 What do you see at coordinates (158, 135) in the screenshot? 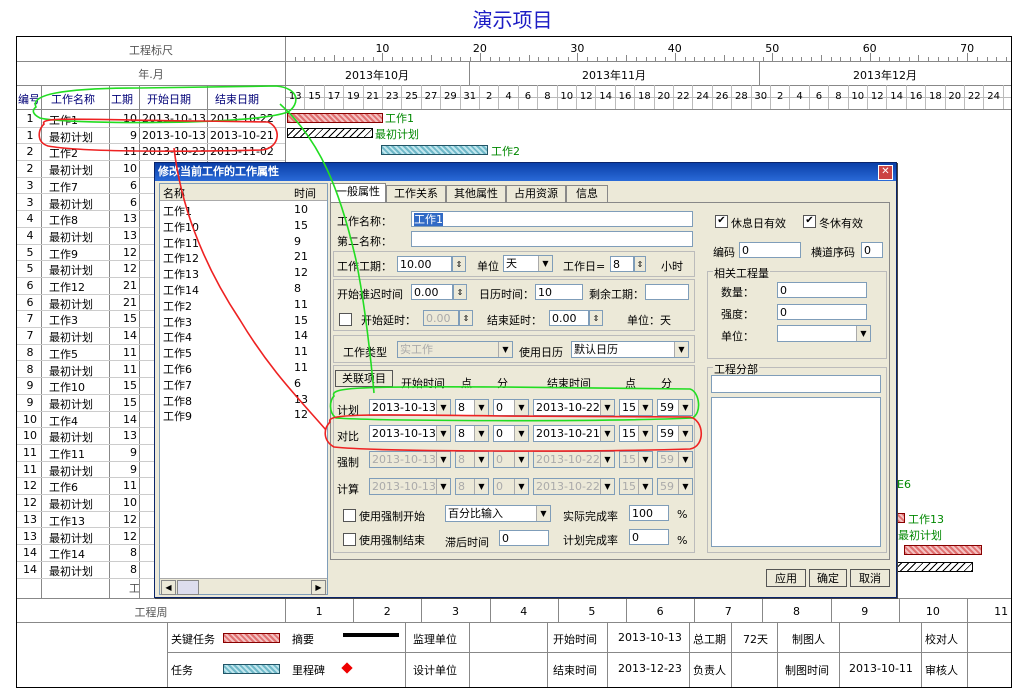
I see `red-annotation-loop` at bounding box center [158, 135].